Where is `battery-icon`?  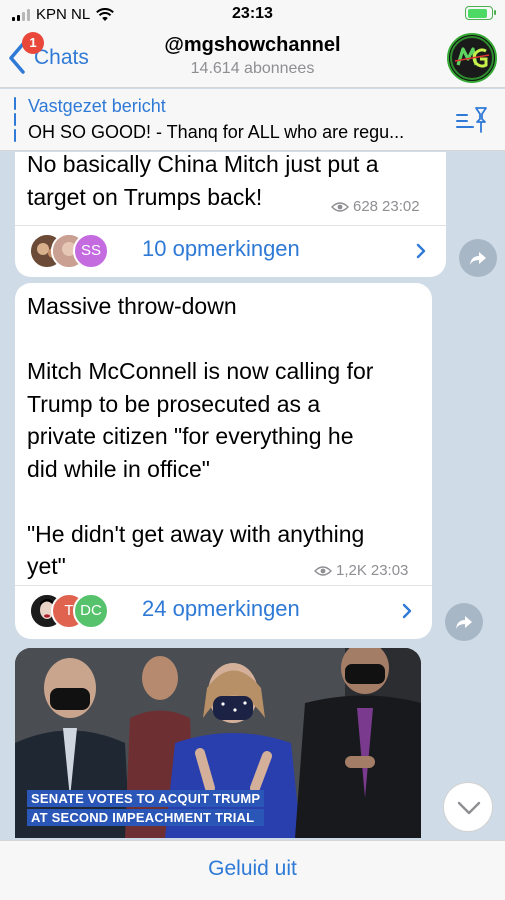 battery-icon is located at coordinates (480, 13).